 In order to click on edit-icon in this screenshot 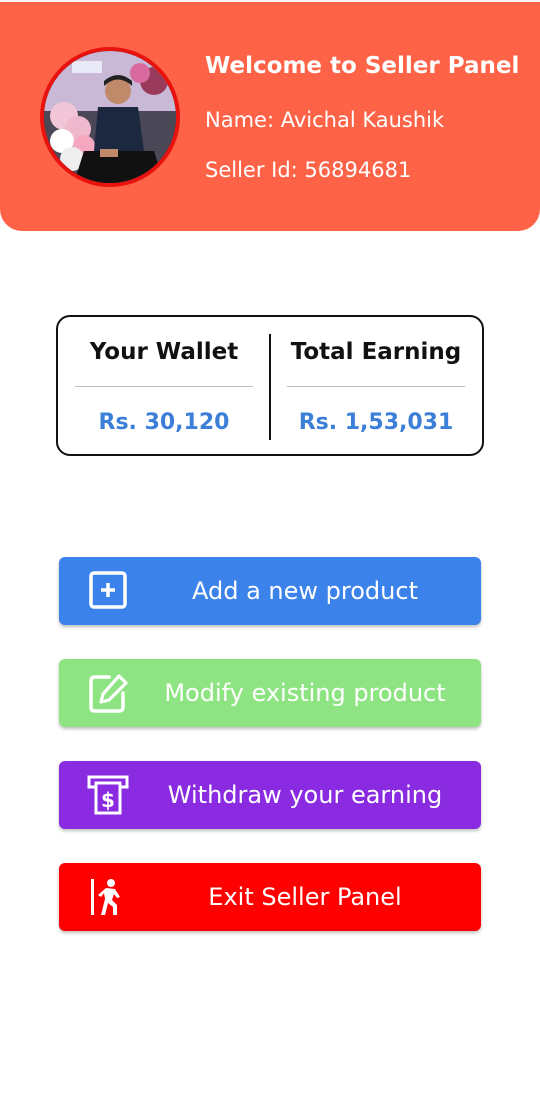, I will do `click(108, 693)`.